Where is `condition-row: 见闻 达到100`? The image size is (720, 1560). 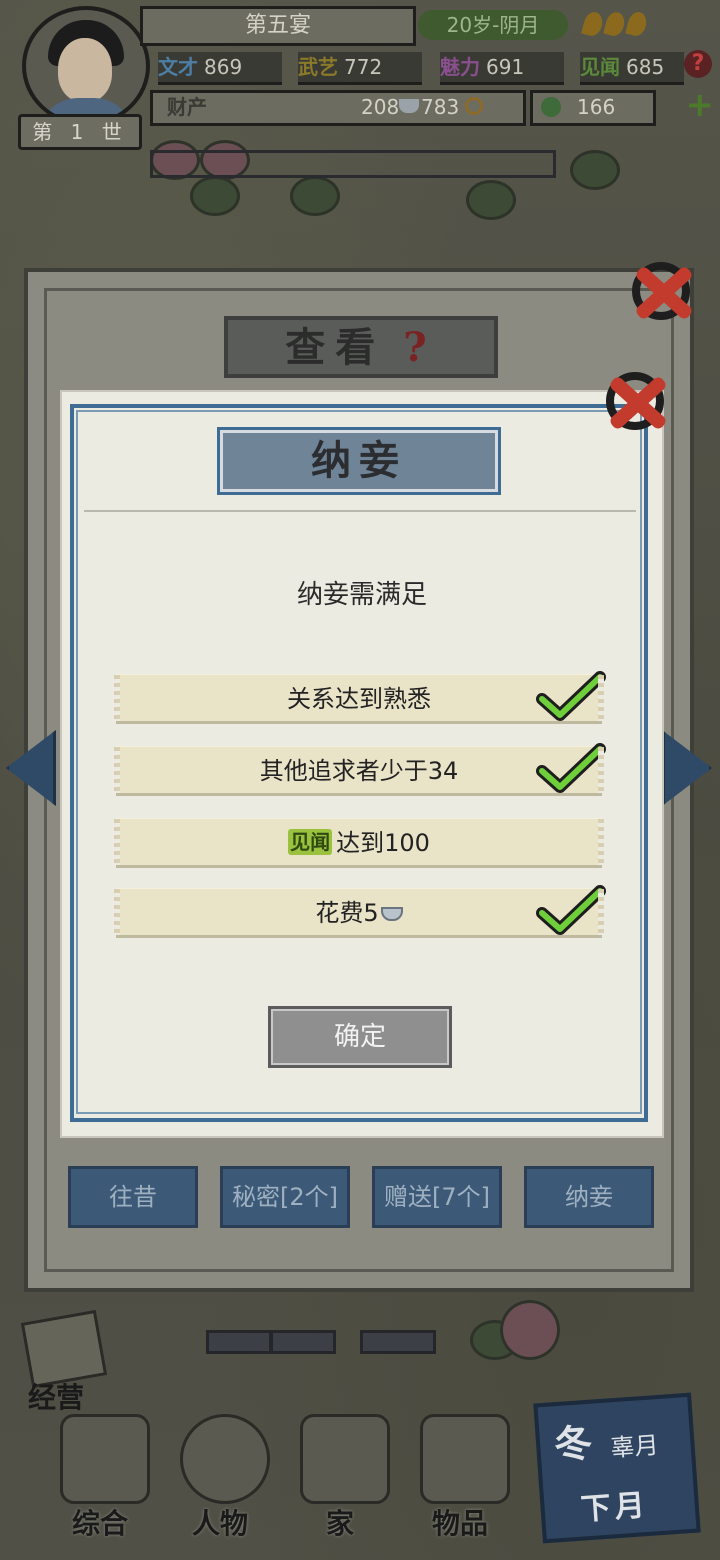
condition-row: 见闻 达到100 is located at coordinates (359, 843).